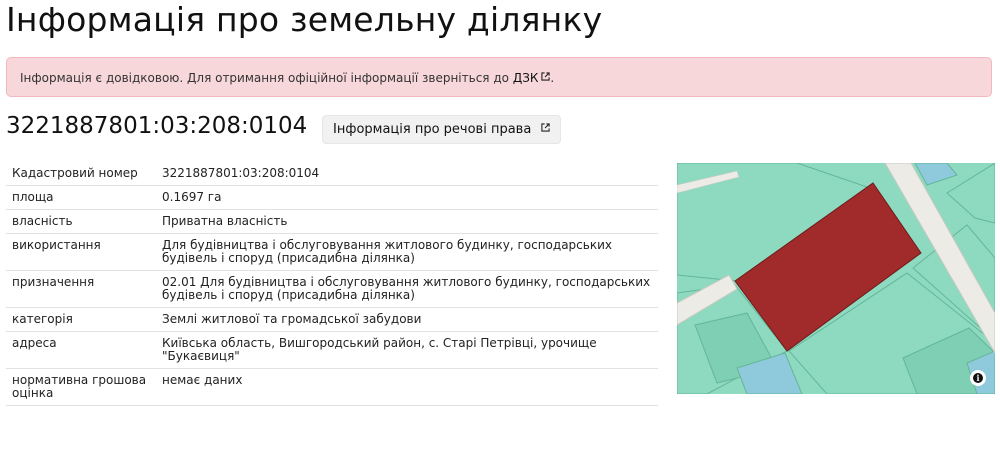  I want to click on dzk-link-label: ДЗК, so click(525, 78).